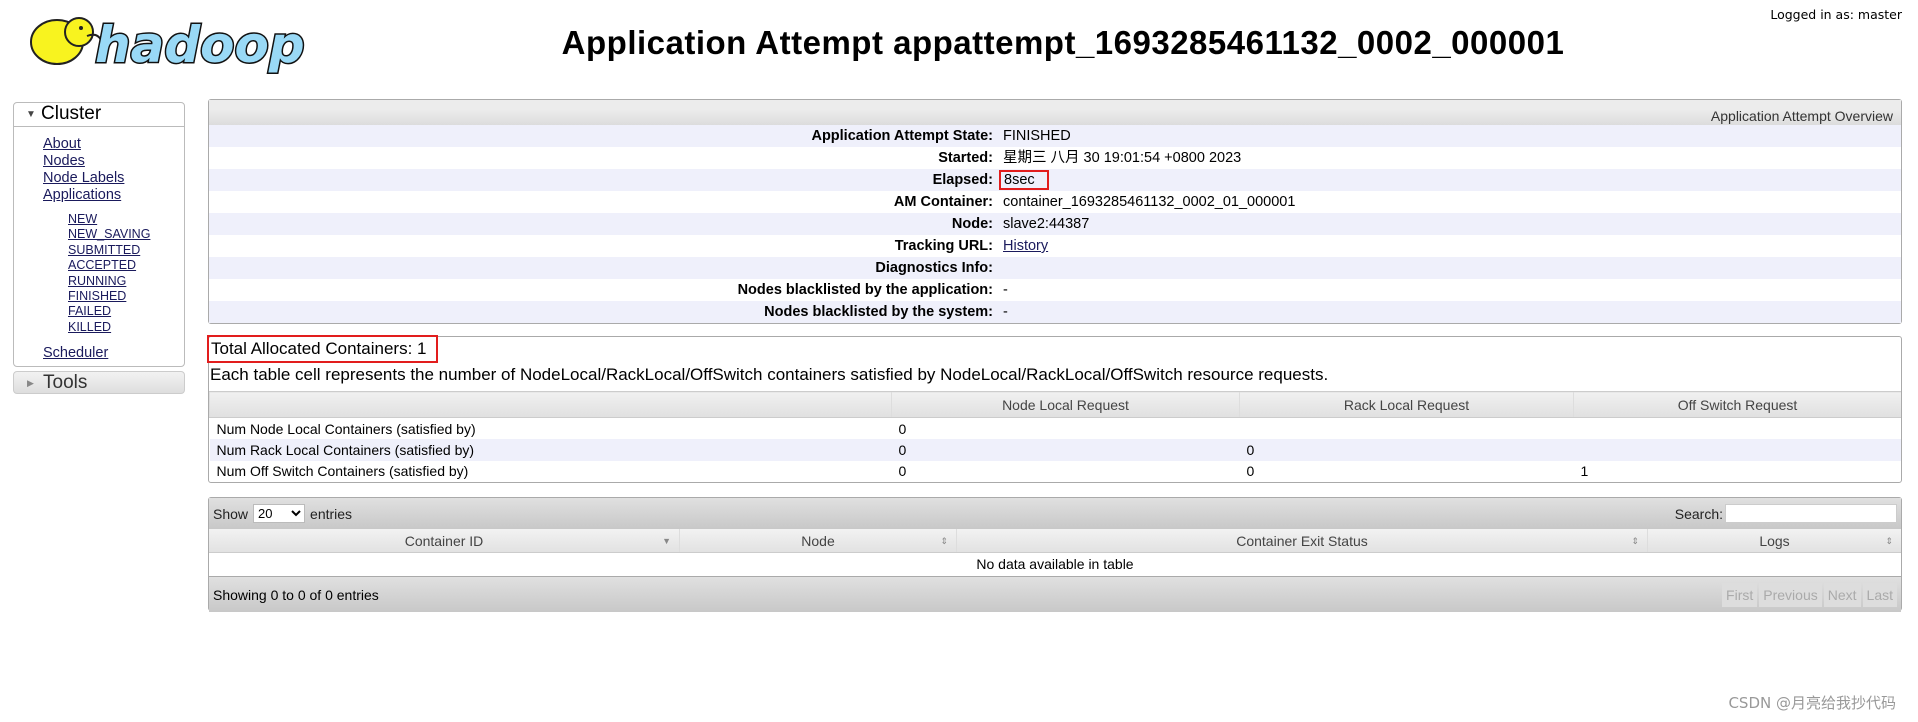 This screenshot has height=722, width=1918. What do you see at coordinates (113, 178) in the screenshot?
I see `nav-node-labels: Node Labels` at bounding box center [113, 178].